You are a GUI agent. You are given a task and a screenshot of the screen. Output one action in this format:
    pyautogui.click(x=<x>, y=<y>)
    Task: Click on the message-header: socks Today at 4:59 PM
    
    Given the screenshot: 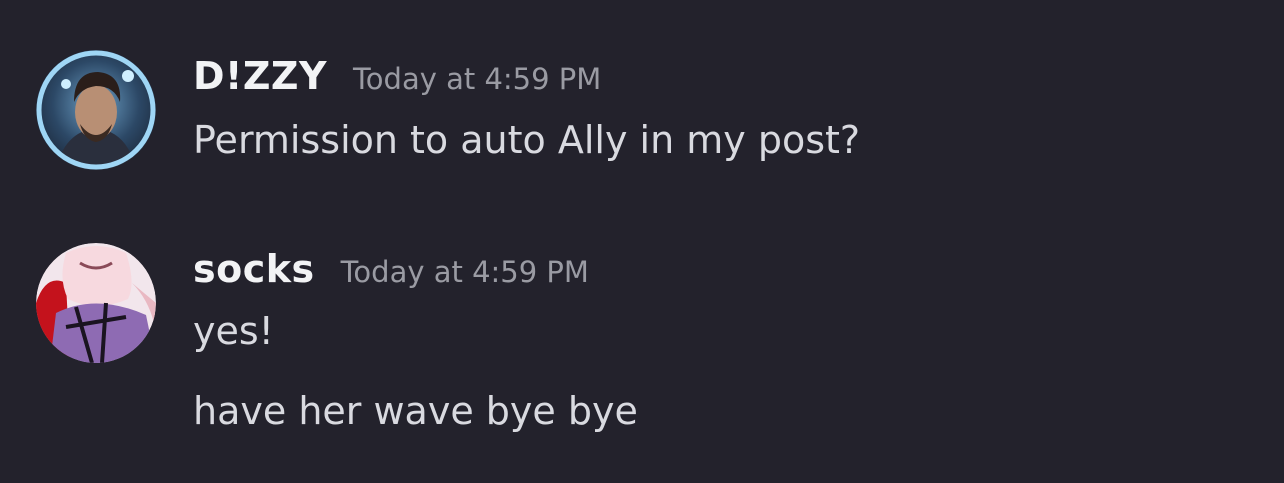 What is the action you would take?
    pyautogui.click(x=391, y=269)
    